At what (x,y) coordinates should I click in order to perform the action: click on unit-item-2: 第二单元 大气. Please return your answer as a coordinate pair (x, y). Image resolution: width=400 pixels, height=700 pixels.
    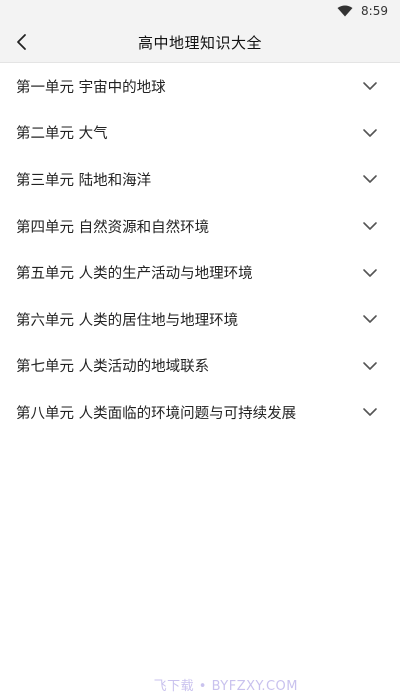
    Looking at the image, I should click on (200, 133).